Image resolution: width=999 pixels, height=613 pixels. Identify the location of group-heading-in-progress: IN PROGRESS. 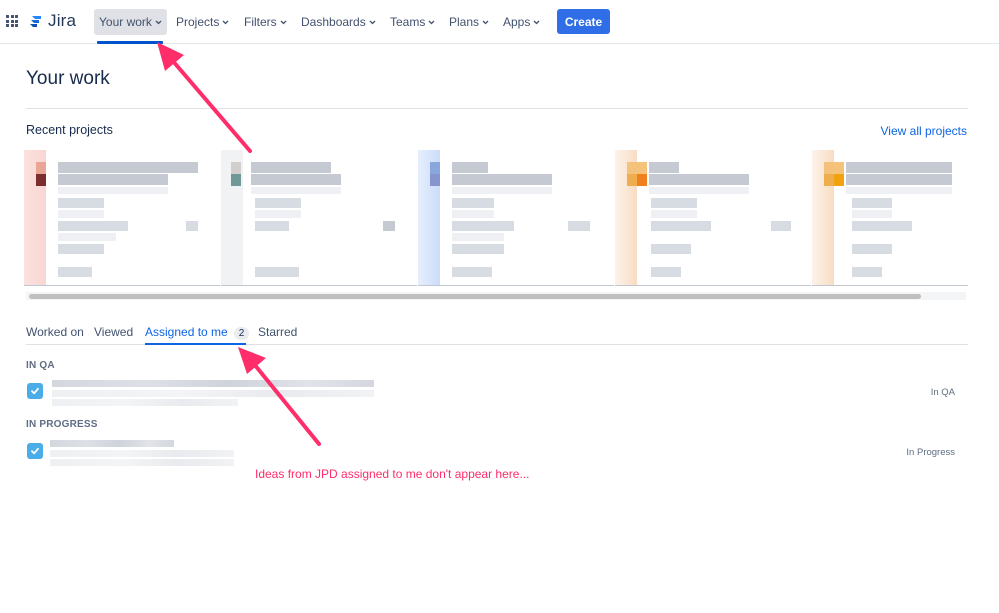
(62, 424).